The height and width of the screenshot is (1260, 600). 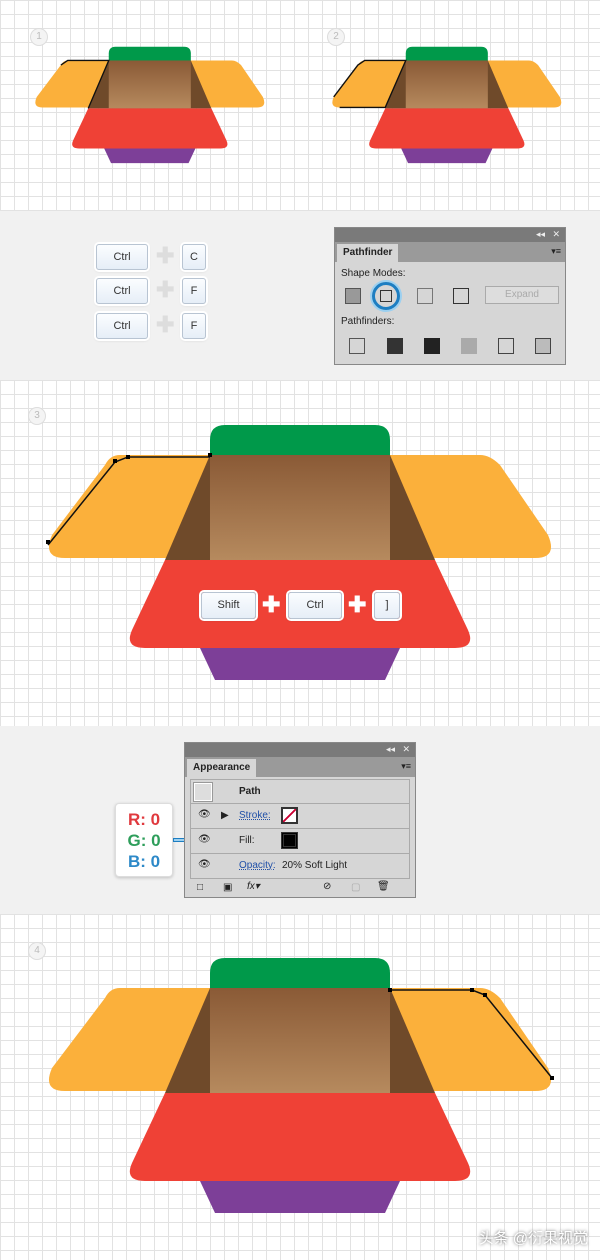 What do you see at coordinates (255, 815) in the screenshot?
I see `stroke-link: Stroke:` at bounding box center [255, 815].